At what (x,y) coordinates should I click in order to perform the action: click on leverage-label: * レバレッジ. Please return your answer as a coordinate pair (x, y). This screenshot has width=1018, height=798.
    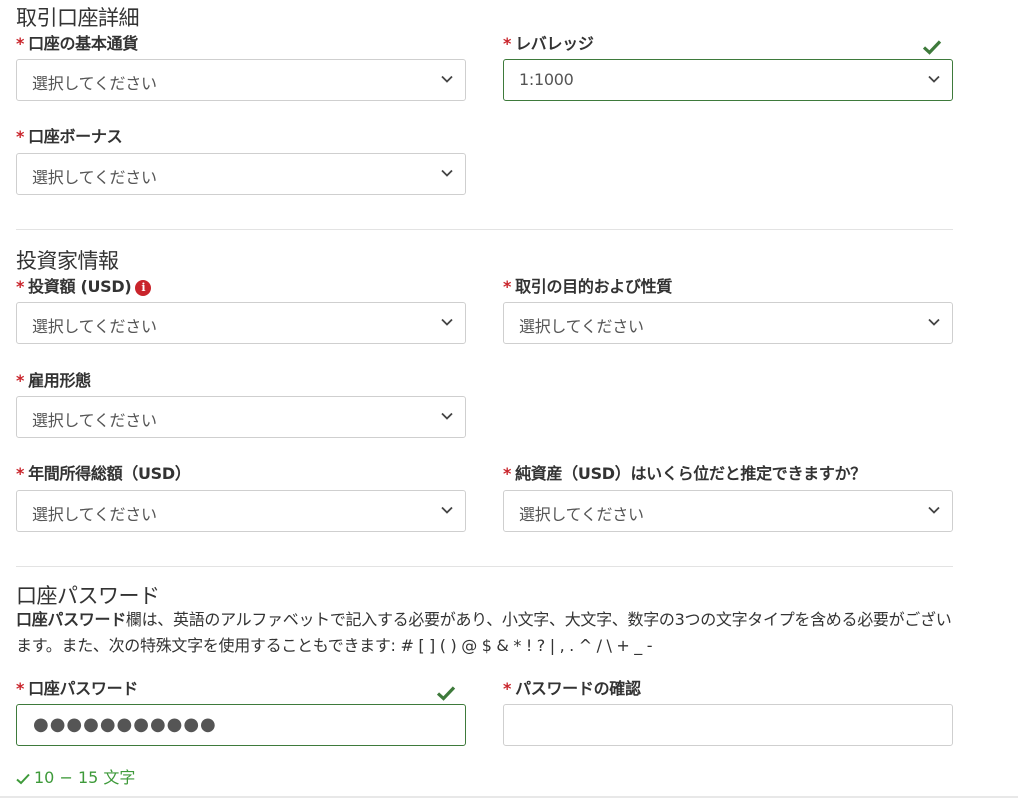
    Looking at the image, I should click on (548, 42).